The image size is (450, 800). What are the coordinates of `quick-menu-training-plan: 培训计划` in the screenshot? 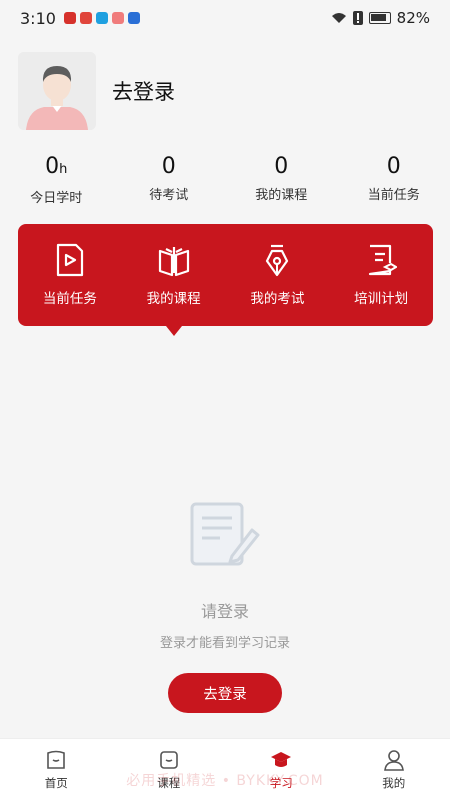 It's located at (381, 275).